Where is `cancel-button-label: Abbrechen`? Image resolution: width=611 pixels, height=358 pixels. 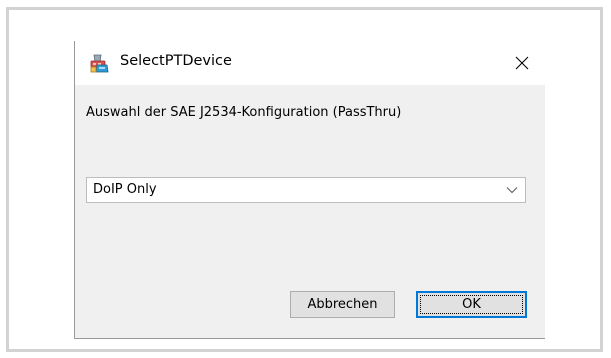 cancel-button-label: Abbrechen is located at coordinates (342, 304).